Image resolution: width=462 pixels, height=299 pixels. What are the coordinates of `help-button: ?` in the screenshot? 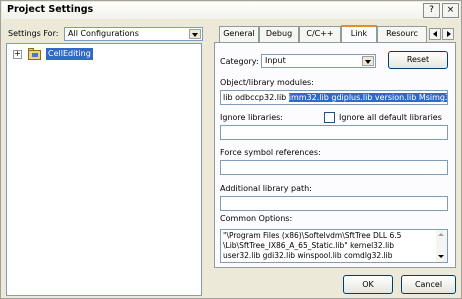 It's located at (431, 10).